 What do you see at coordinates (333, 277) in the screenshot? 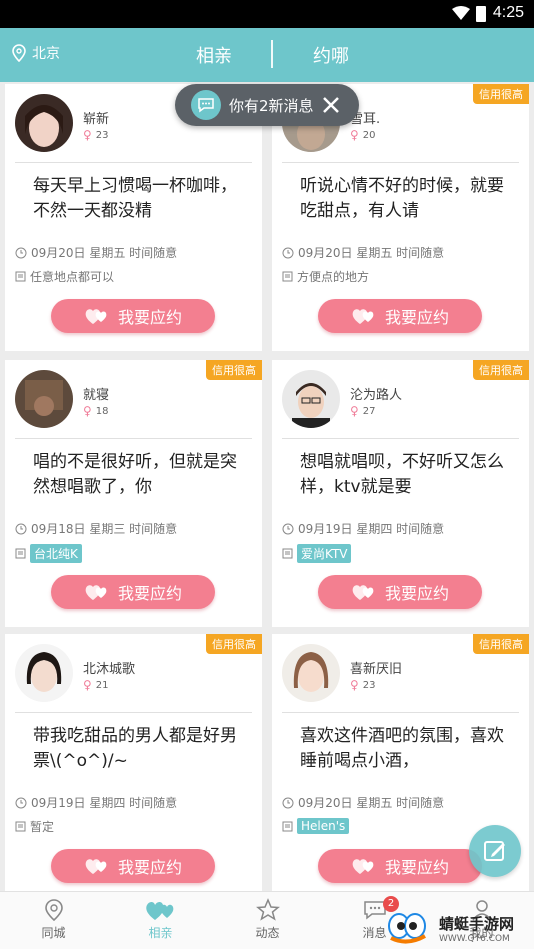
I see `date-place-text: 方便点的地方` at bounding box center [333, 277].